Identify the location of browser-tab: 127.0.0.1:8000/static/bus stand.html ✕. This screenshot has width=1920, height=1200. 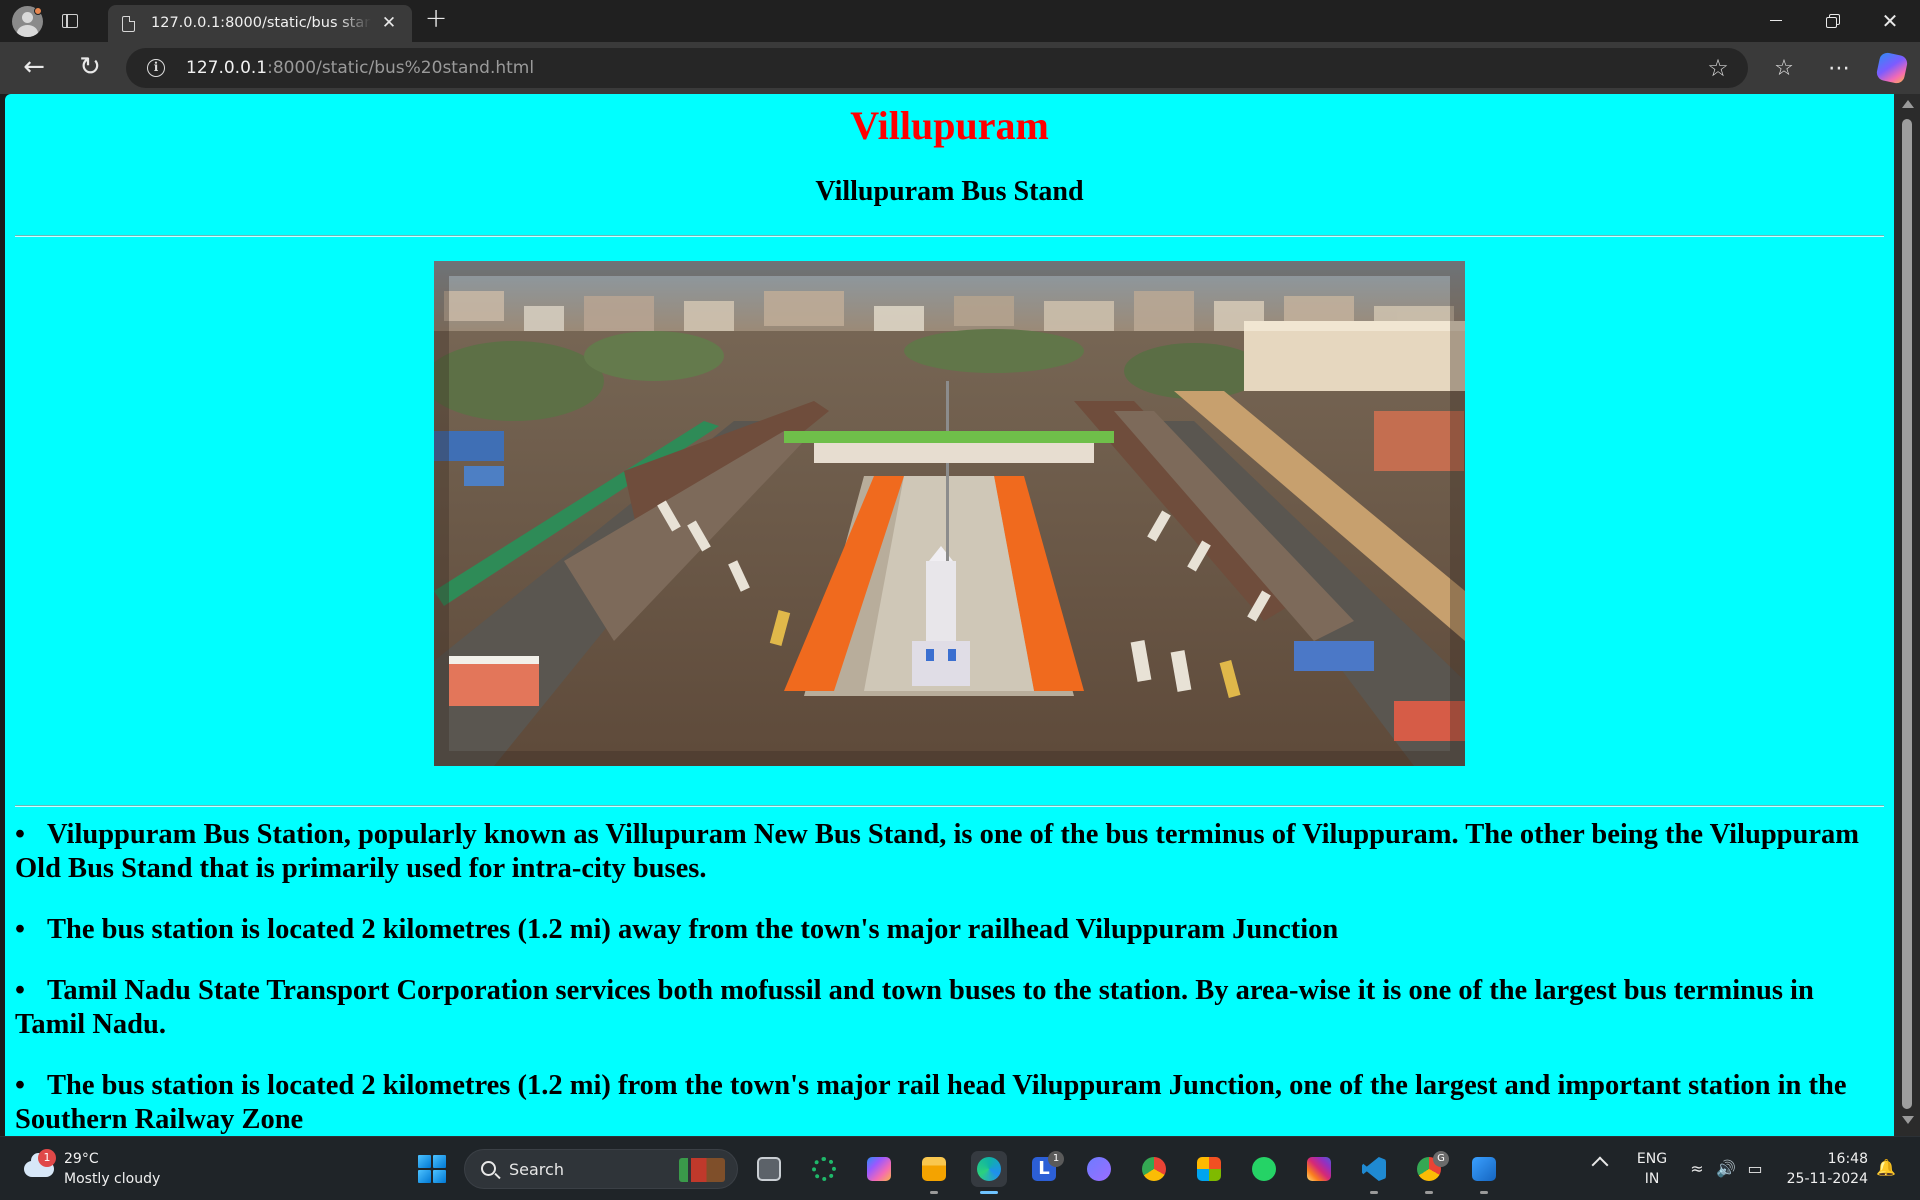
(260, 23).